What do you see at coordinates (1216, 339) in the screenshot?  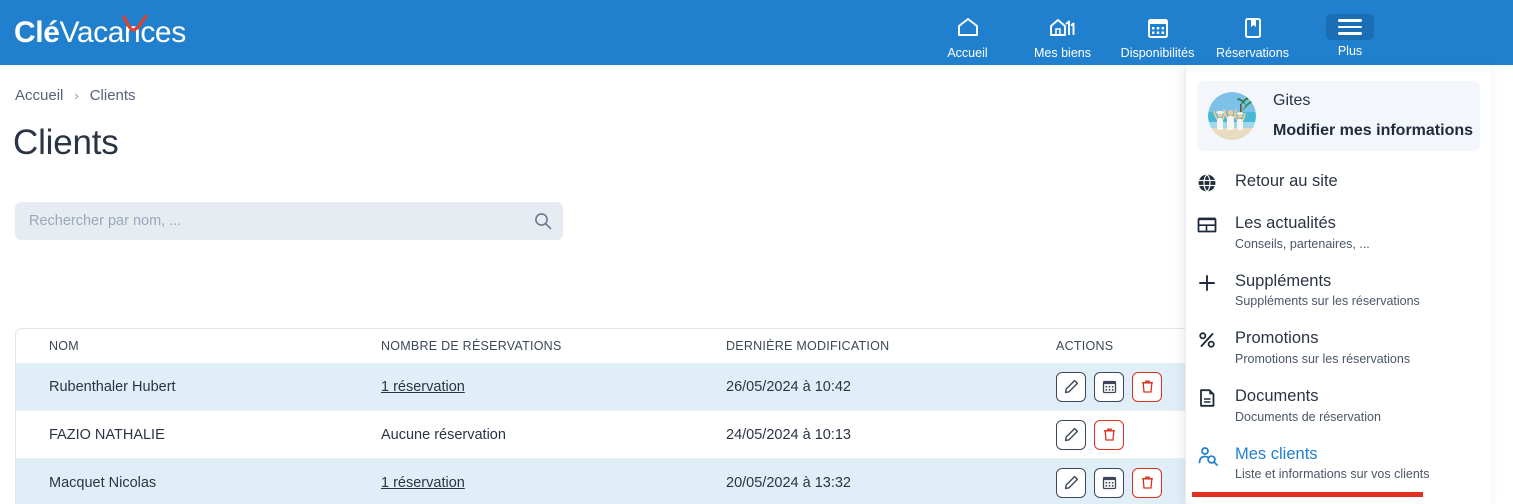 I see `percent-icon` at bounding box center [1216, 339].